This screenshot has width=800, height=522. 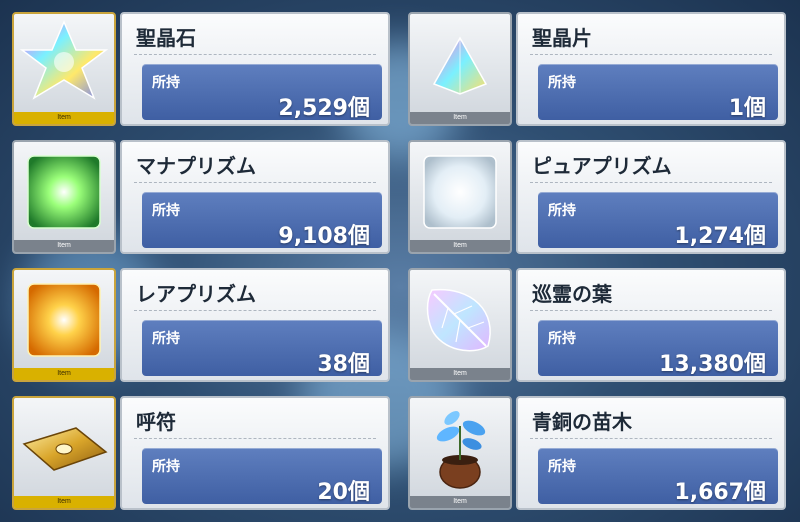 I want to click on owned-count: 1,667個, so click(x=720, y=492).